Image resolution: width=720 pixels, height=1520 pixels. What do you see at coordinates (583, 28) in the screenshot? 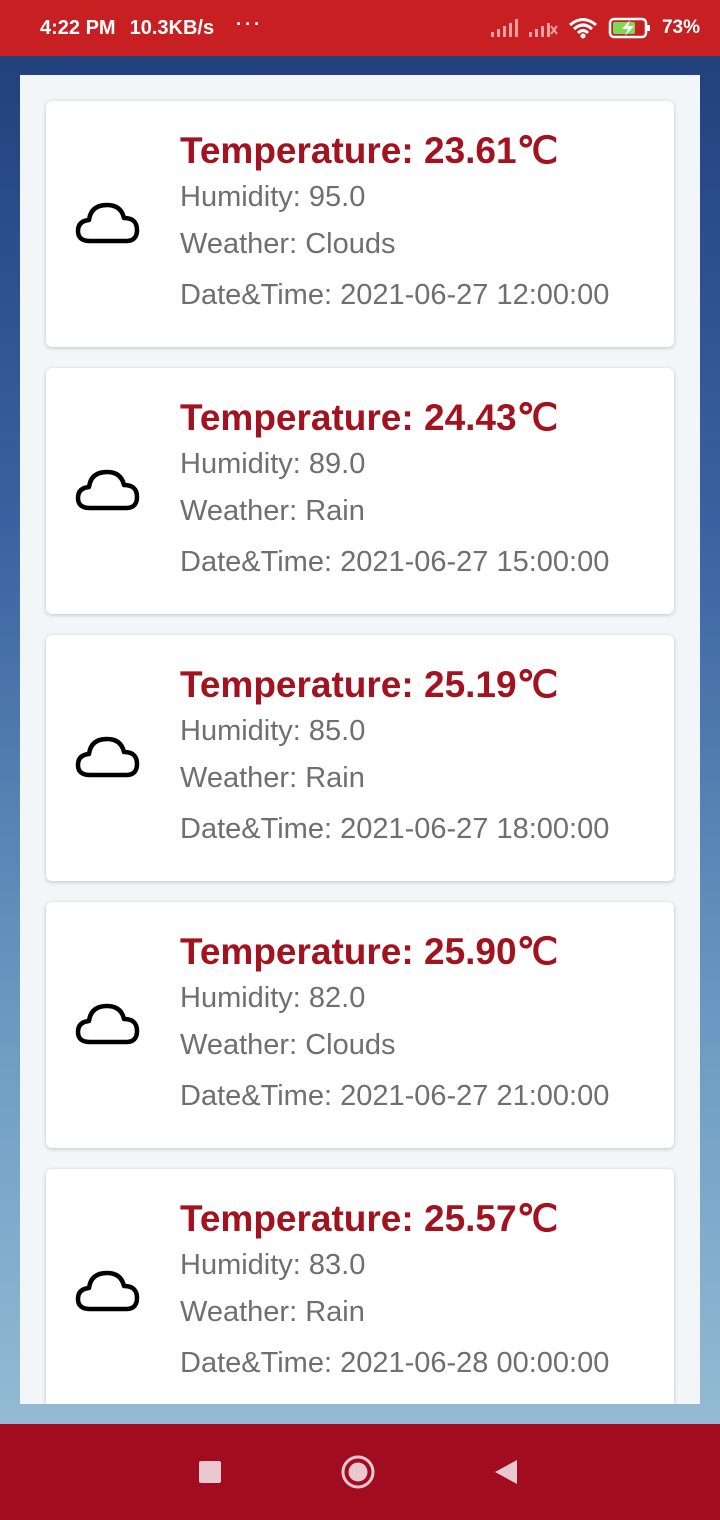
I see `wifi-icon` at bounding box center [583, 28].